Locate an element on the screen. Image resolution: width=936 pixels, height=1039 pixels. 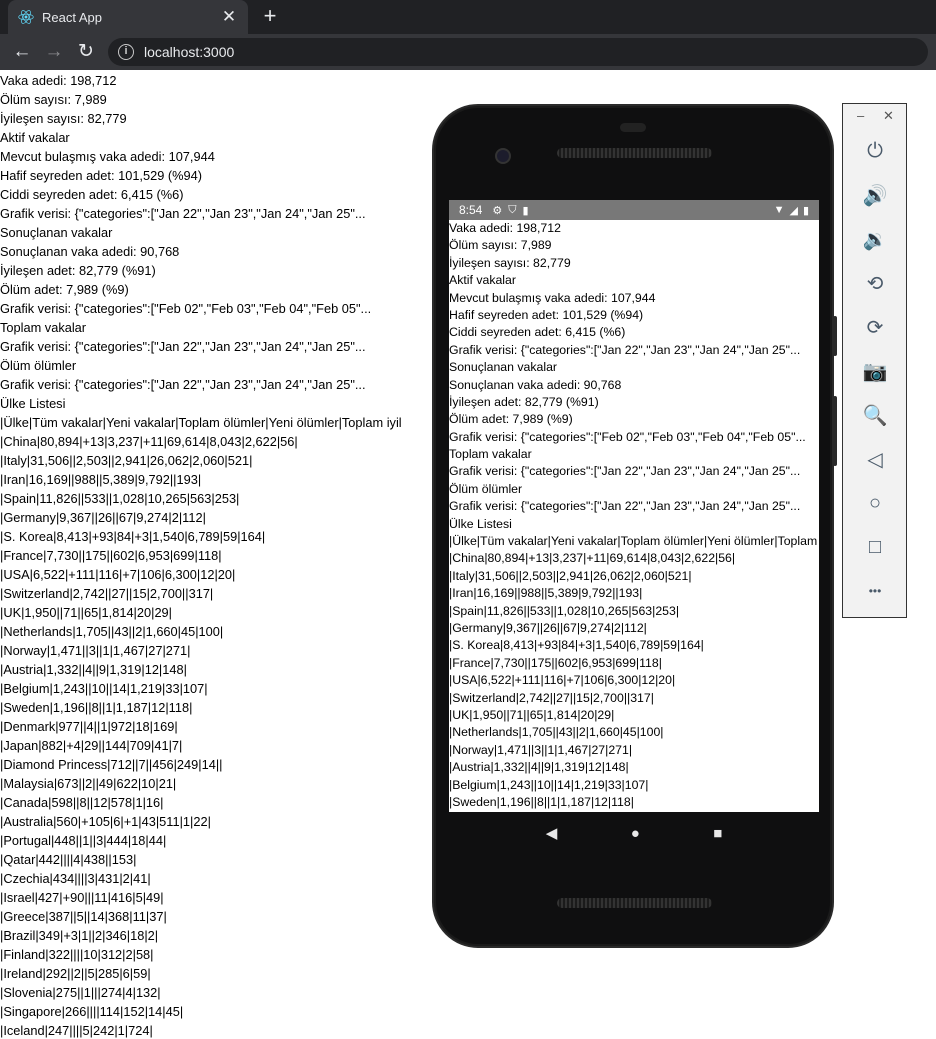
volume-up-icon: 🔊 is located at coordinates (875, 195).